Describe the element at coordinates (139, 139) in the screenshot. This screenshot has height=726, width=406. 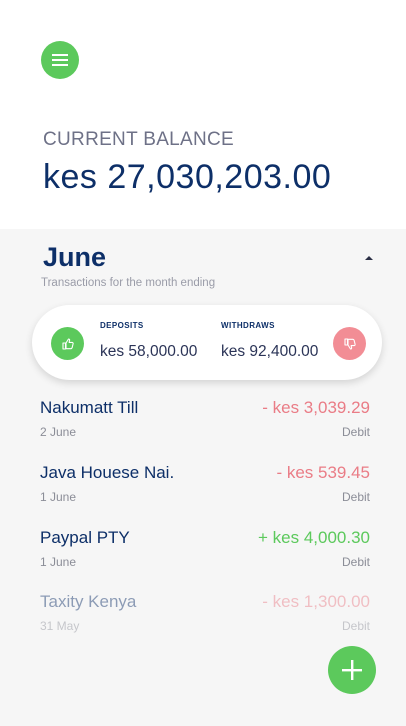
I see `balance-label: CURRENT BALANCE` at that location.